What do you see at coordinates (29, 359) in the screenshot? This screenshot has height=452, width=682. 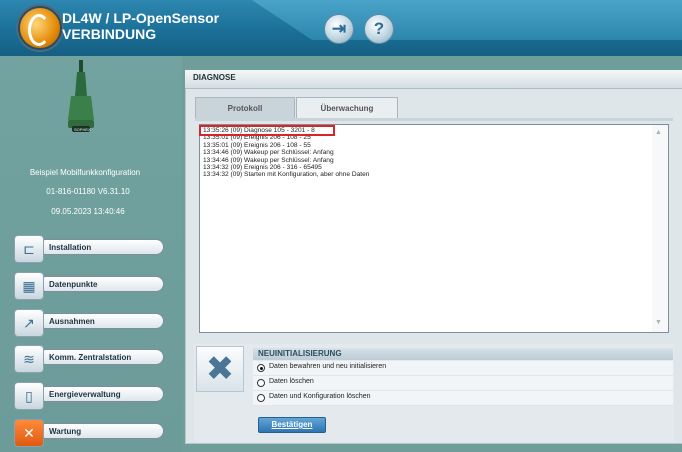 I see `wifi-icon: ≋` at bounding box center [29, 359].